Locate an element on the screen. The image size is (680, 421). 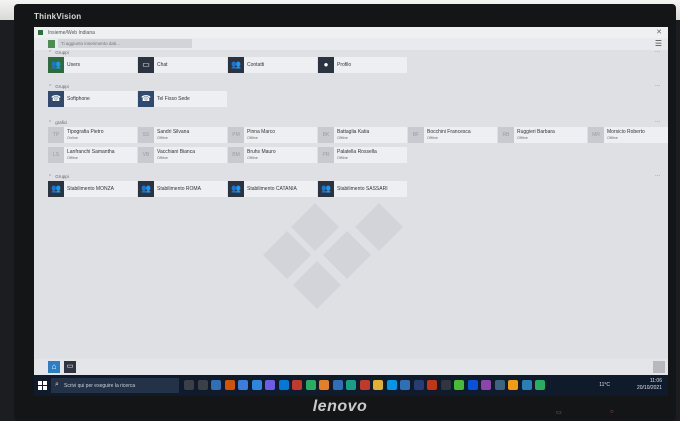
tile-item: ☎ Softphone is located at coordinates (92, 99).